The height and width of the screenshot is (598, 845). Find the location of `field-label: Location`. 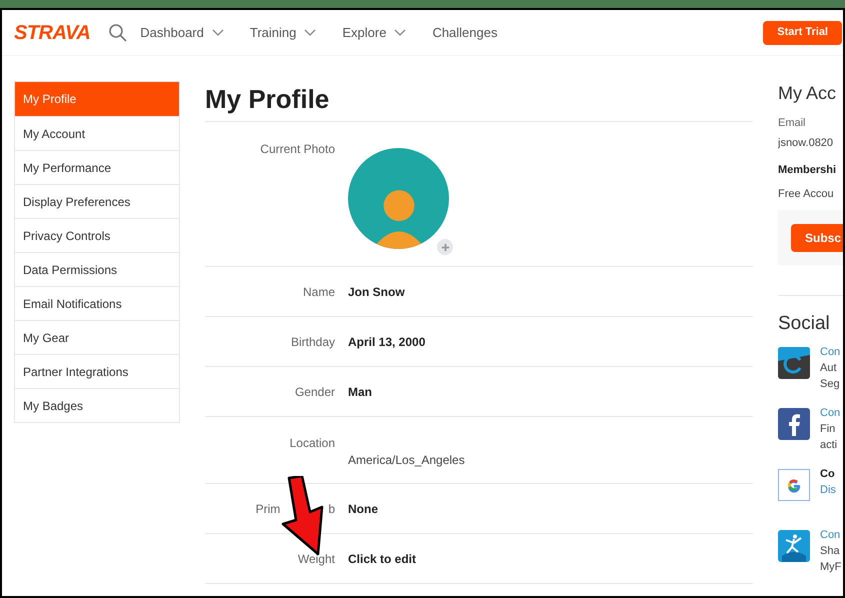

field-label: Location is located at coordinates (312, 443).